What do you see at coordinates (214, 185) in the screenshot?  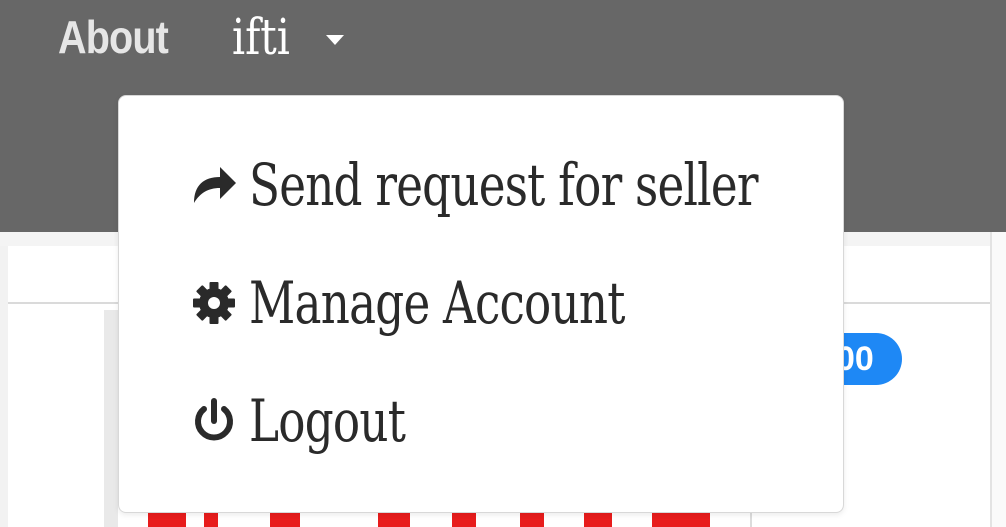 I see `share-icon` at bounding box center [214, 185].